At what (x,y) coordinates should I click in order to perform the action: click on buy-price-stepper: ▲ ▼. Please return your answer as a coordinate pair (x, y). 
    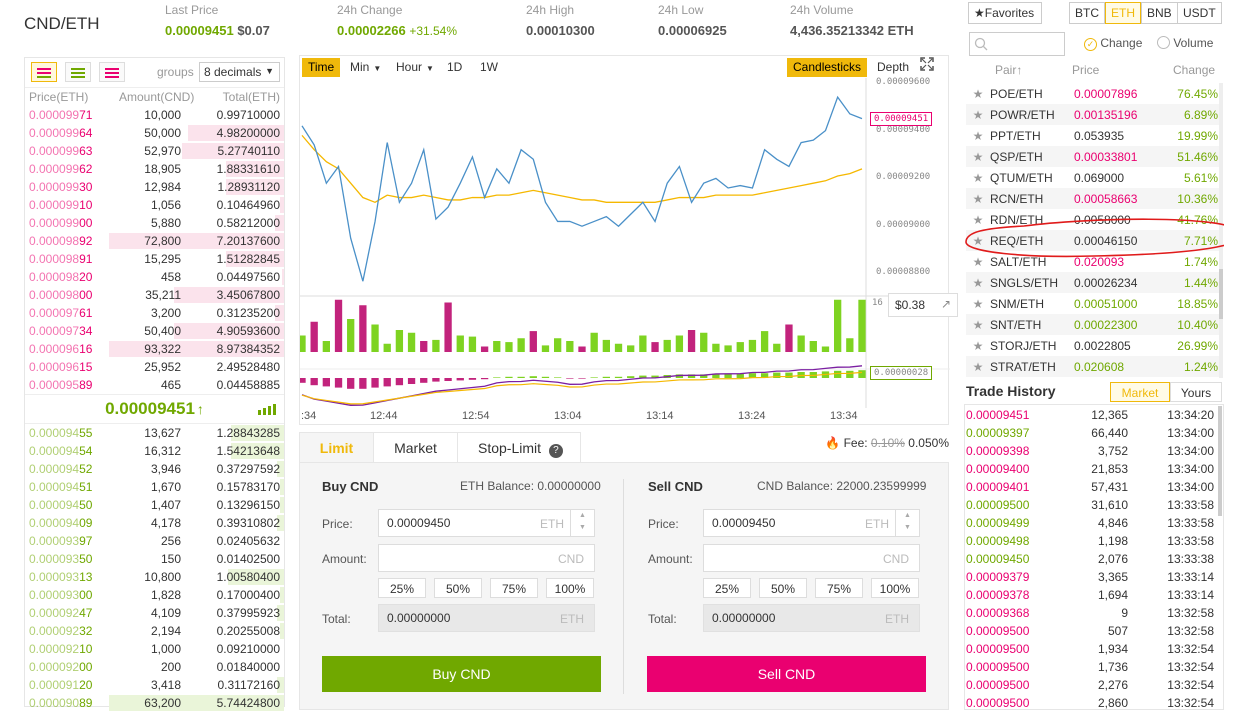
    Looking at the image, I should click on (582, 523).